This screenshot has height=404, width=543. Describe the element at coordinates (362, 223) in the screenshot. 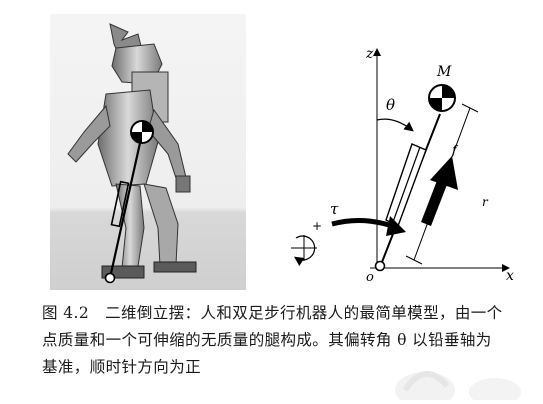

I see `torque-arrow` at that location.